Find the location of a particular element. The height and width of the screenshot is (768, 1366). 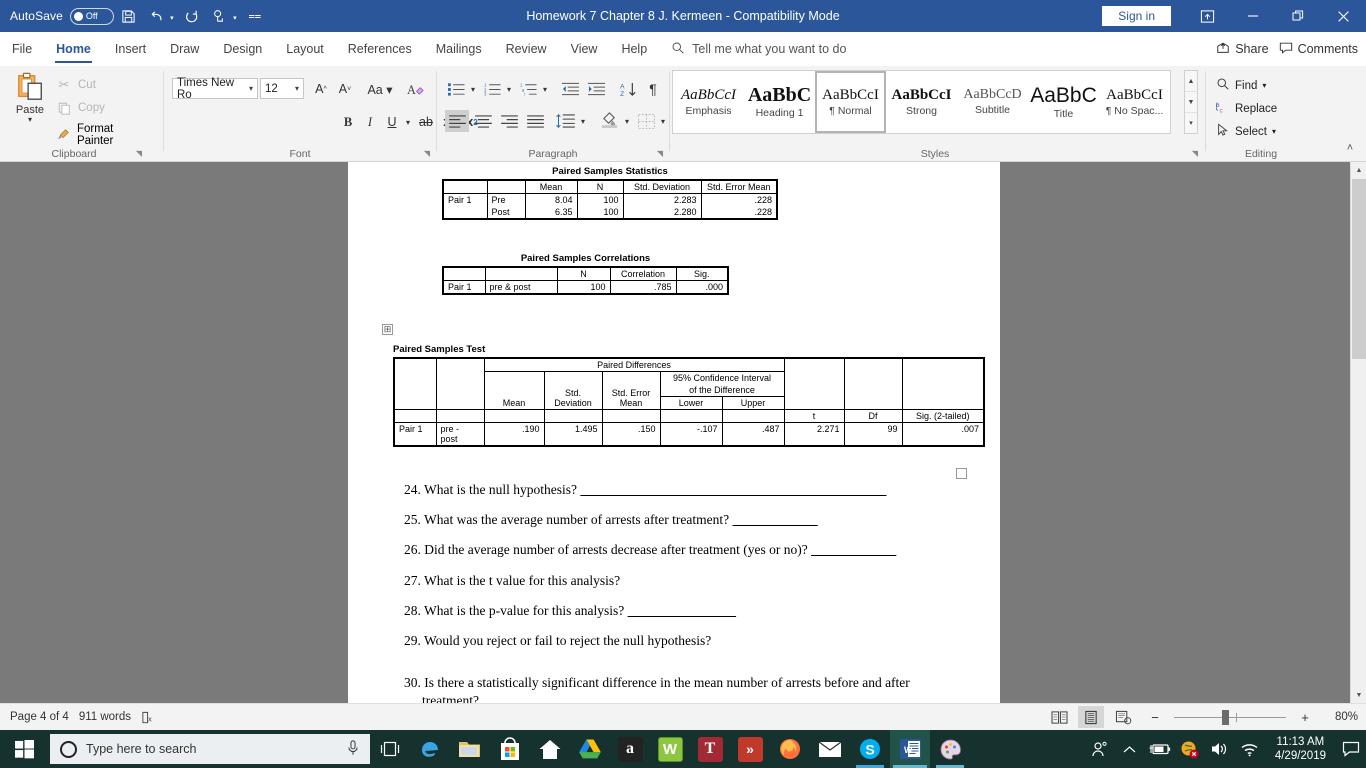

rss-reader-icon: » is located at coordinates (750, 749).